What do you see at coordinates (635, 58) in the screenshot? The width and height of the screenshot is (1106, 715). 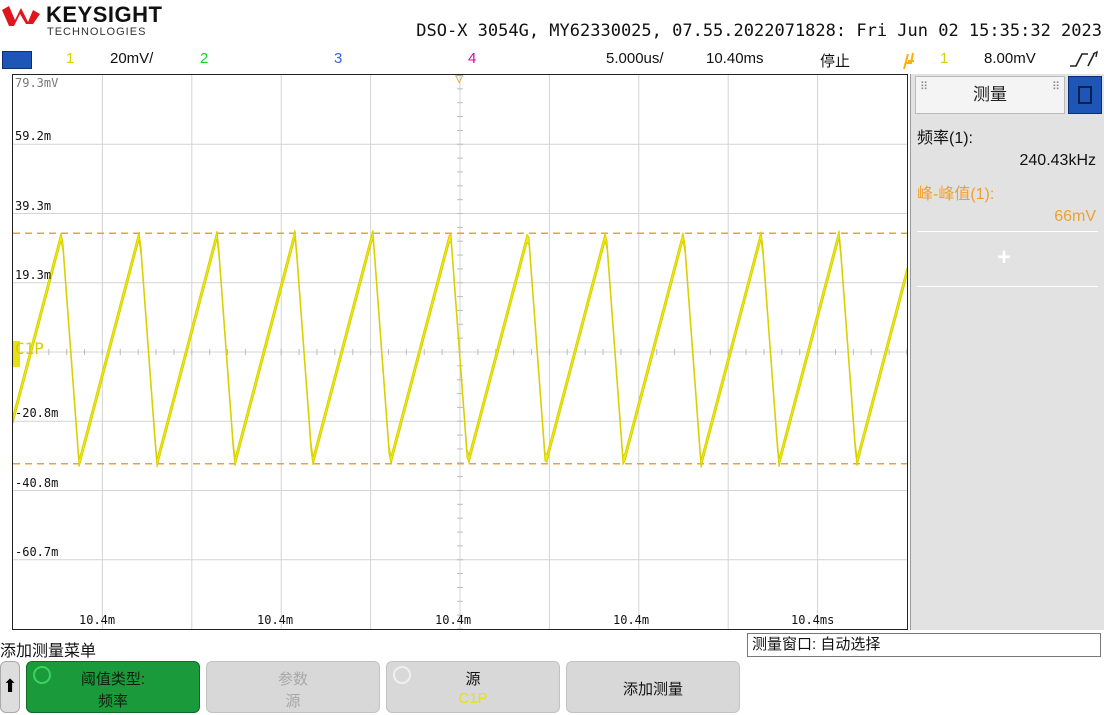 I see `timebase-scale: 5.000us/` at bounding box center [635, 58].